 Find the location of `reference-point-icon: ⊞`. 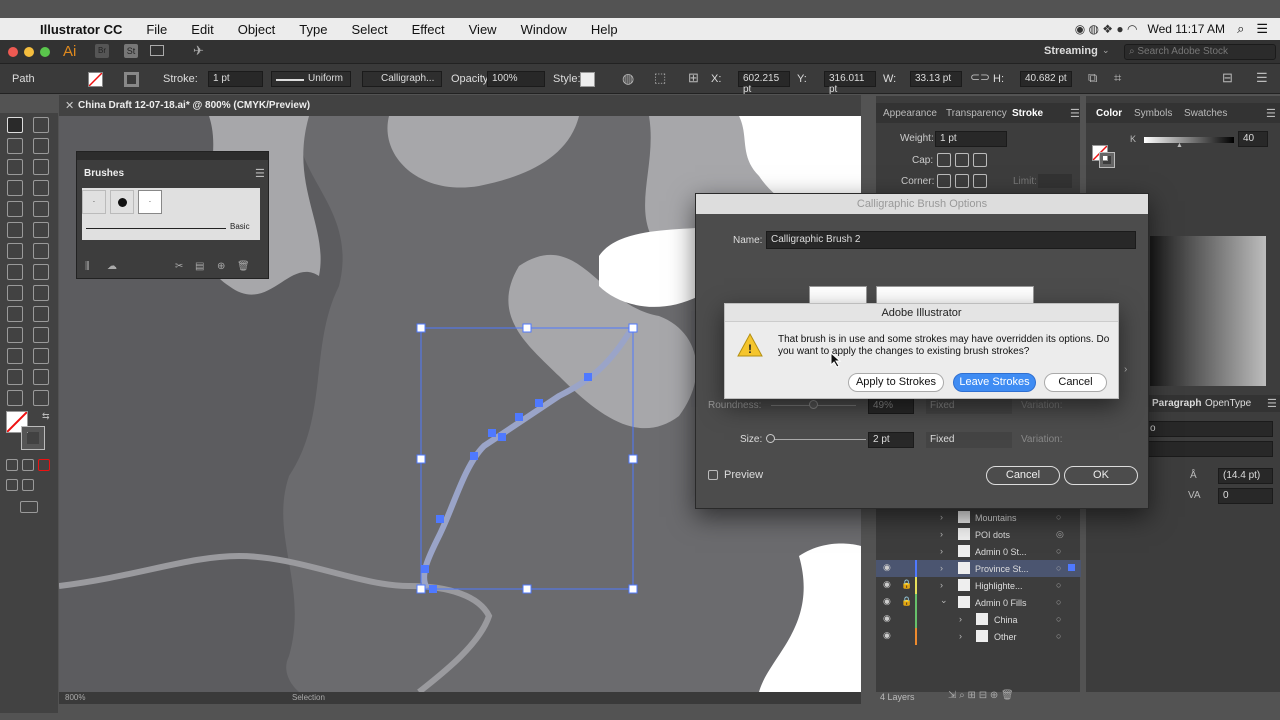

reference-point-icon: ⊞ is located at coordinates (693, 78).